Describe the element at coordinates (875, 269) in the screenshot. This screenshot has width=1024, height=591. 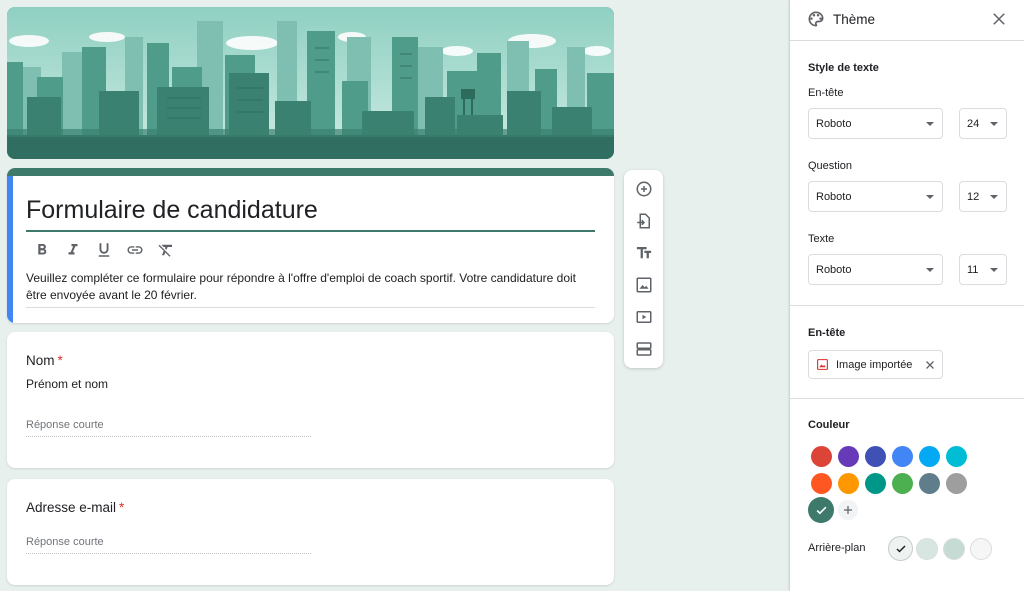
I see `text-font-select: Roboto` at that location.